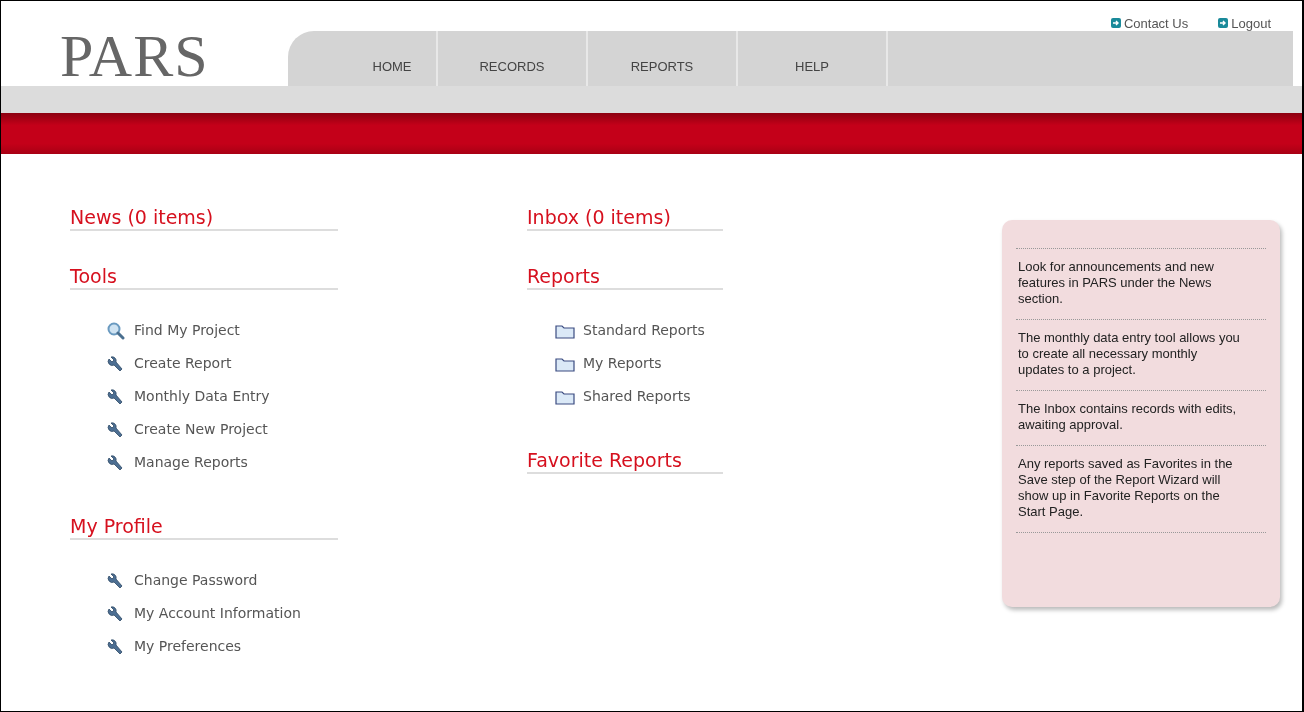  What do you see at coordinates (116, 330) in the screenshot?
I see `magnifier-icon` at bounding box center [116, 330].